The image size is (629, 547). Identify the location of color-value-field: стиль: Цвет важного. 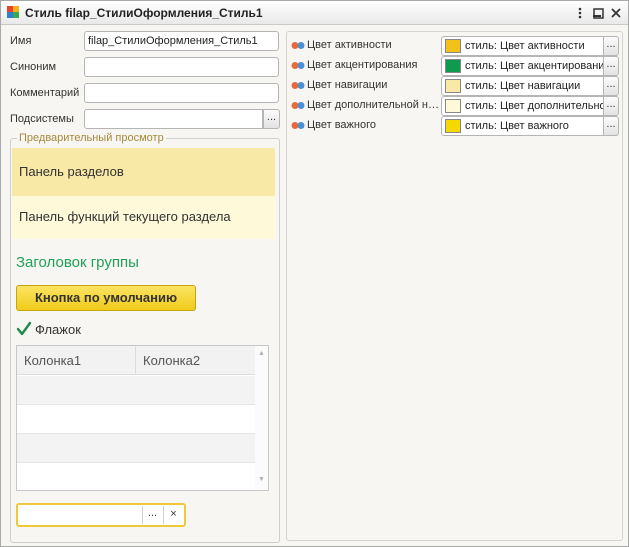
(522, 126).